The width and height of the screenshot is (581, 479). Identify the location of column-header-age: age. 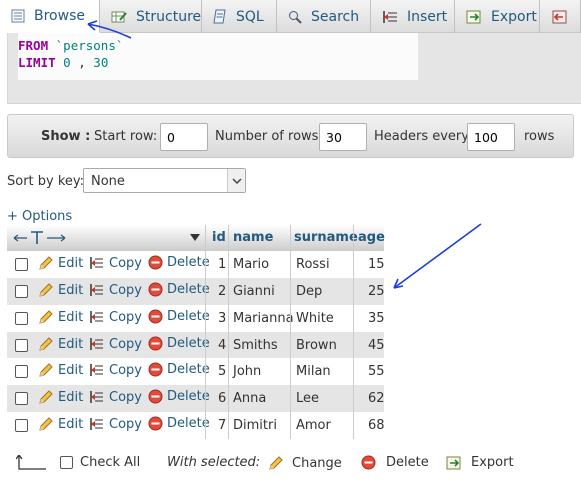
(371, 237).